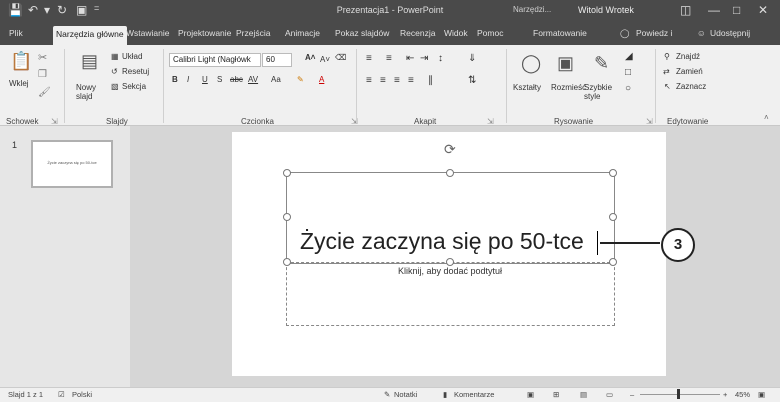 The width and height of the screenshot is (780, 402). Describe the element at coordinates (114, 71) in the screenshot. I see `reset-icon: ↺` at that location.